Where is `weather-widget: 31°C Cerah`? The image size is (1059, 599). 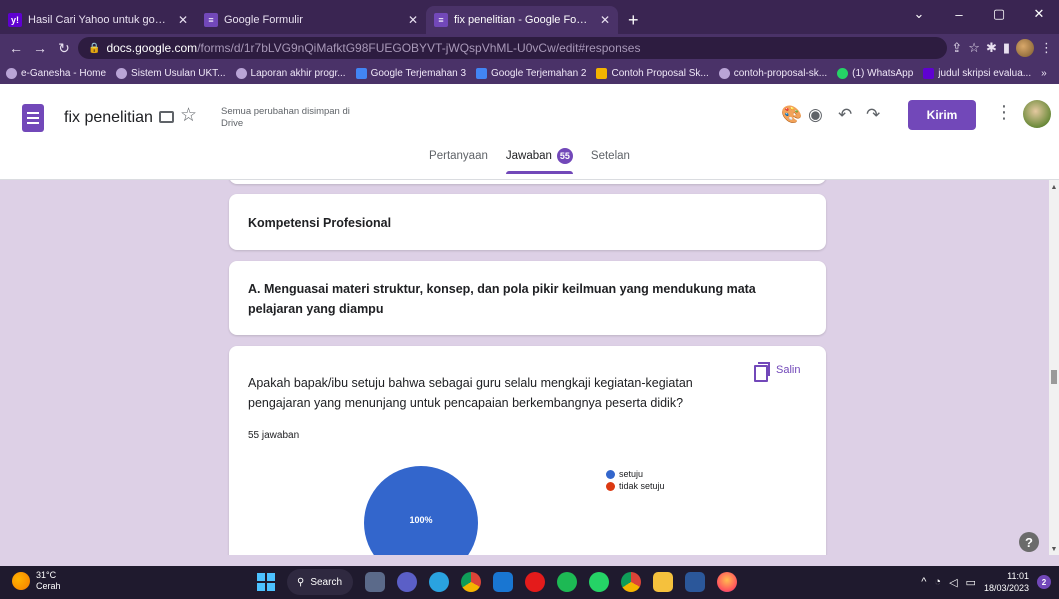
weather-widget: 31°C Cerah is located at coordinates (36, 581).